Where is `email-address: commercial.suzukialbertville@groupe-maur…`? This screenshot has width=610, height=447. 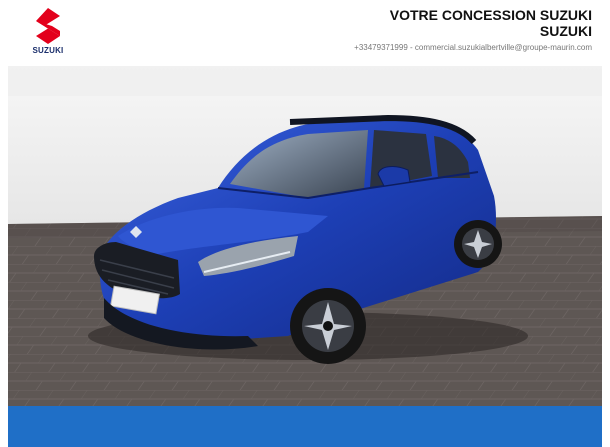 email-address: commercial.suzukialbertville@groupe-maur… is located at coordinates (503, 47).